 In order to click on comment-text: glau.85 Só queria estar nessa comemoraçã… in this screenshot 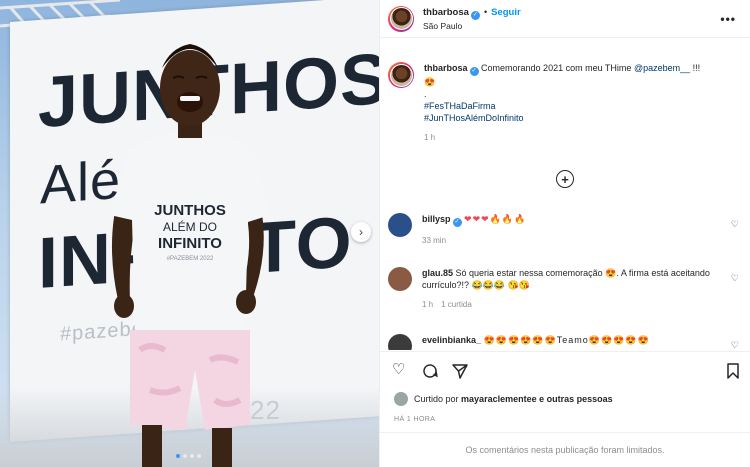, I will do `click(572, 289)`.